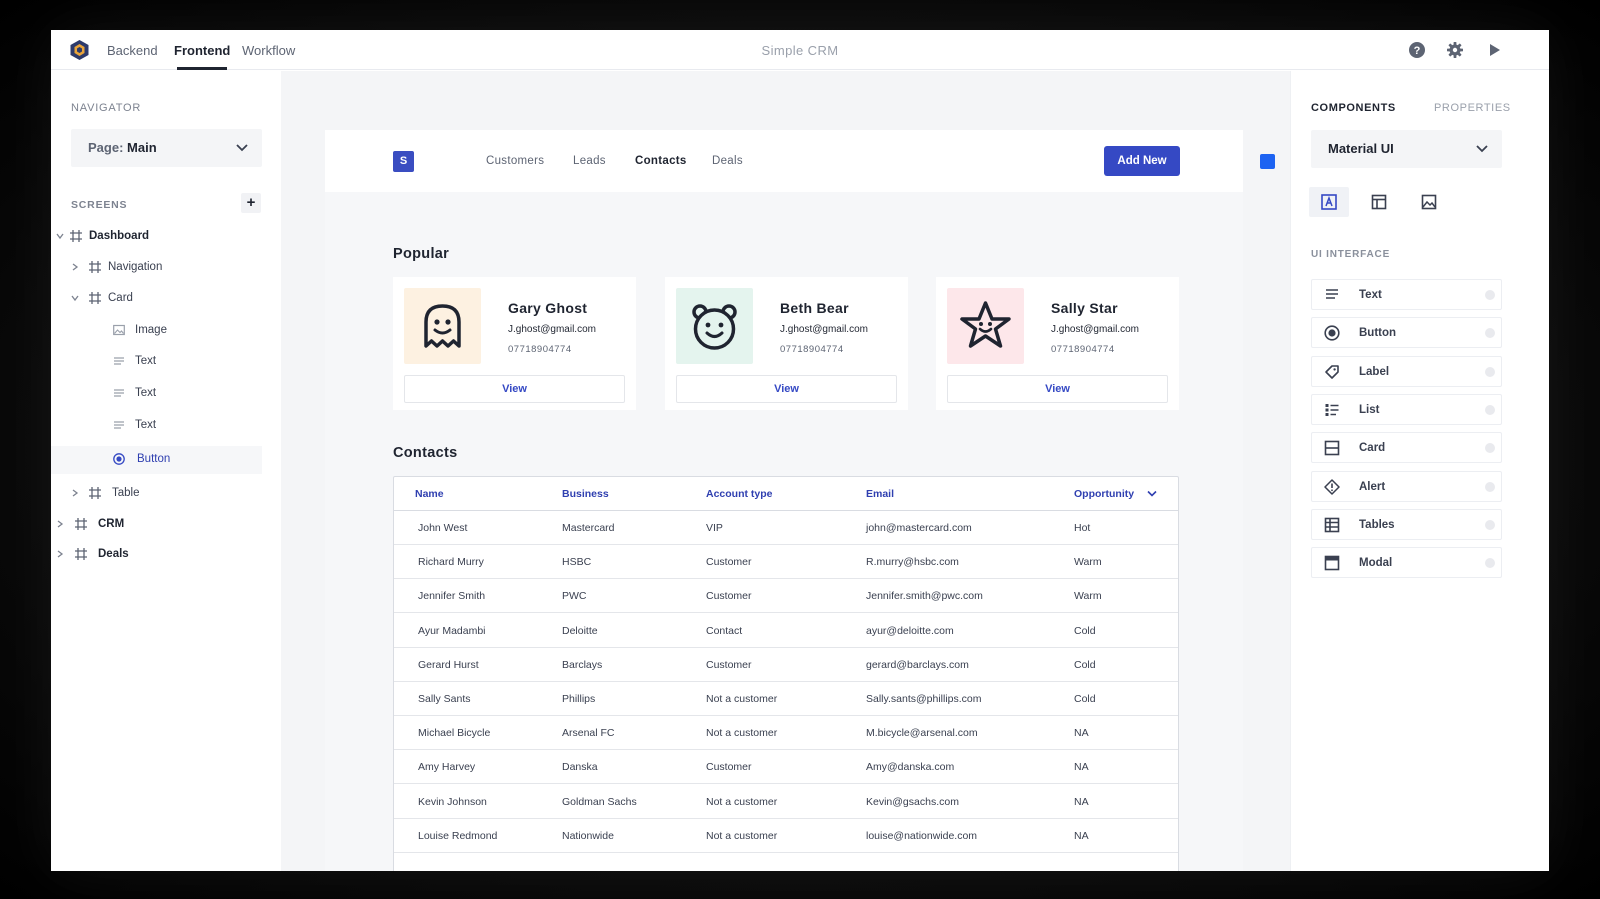  What do you see at coordinates (1406, 486) in the screenshot?
I see `component-alert: Alert` at bounding box center [1406, 486].